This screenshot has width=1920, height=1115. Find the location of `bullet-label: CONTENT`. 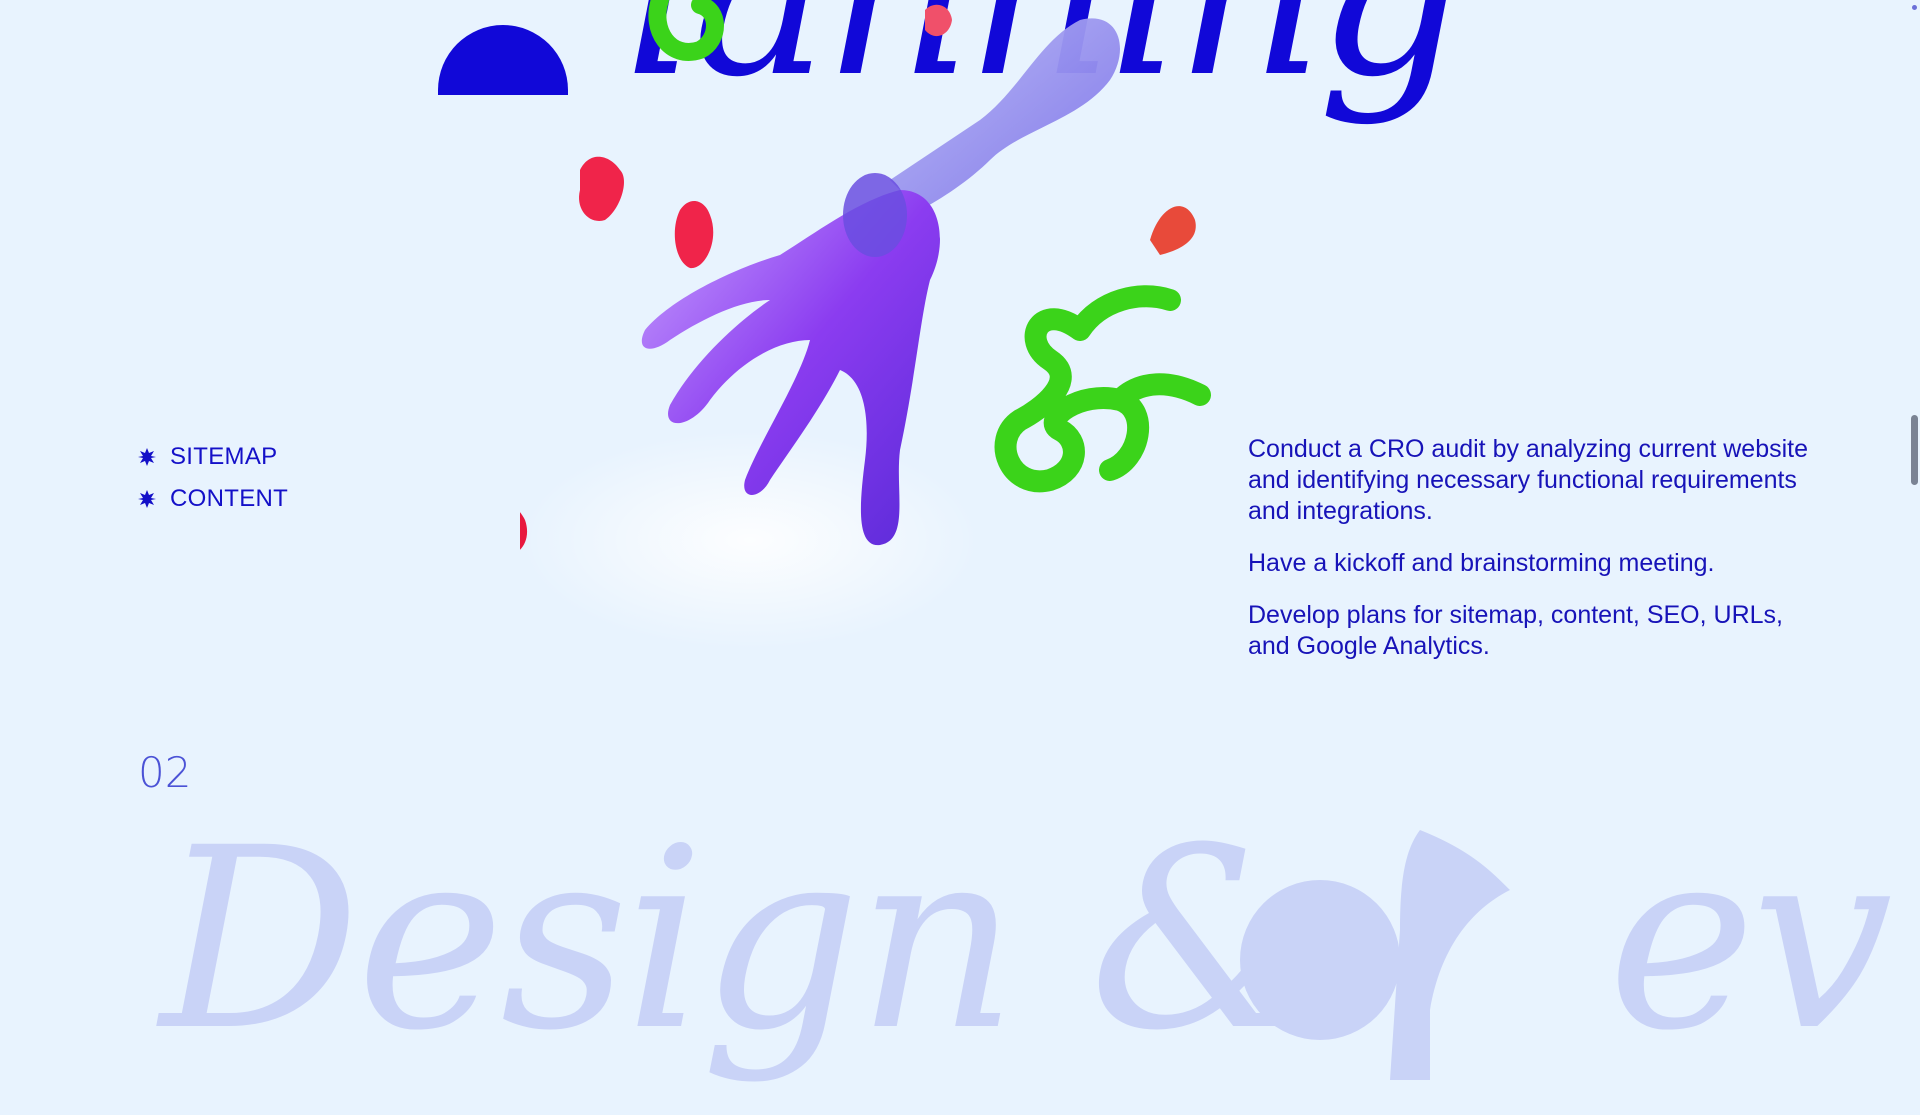

bullet-label: CONTENT is located at coordinates (229, 498).